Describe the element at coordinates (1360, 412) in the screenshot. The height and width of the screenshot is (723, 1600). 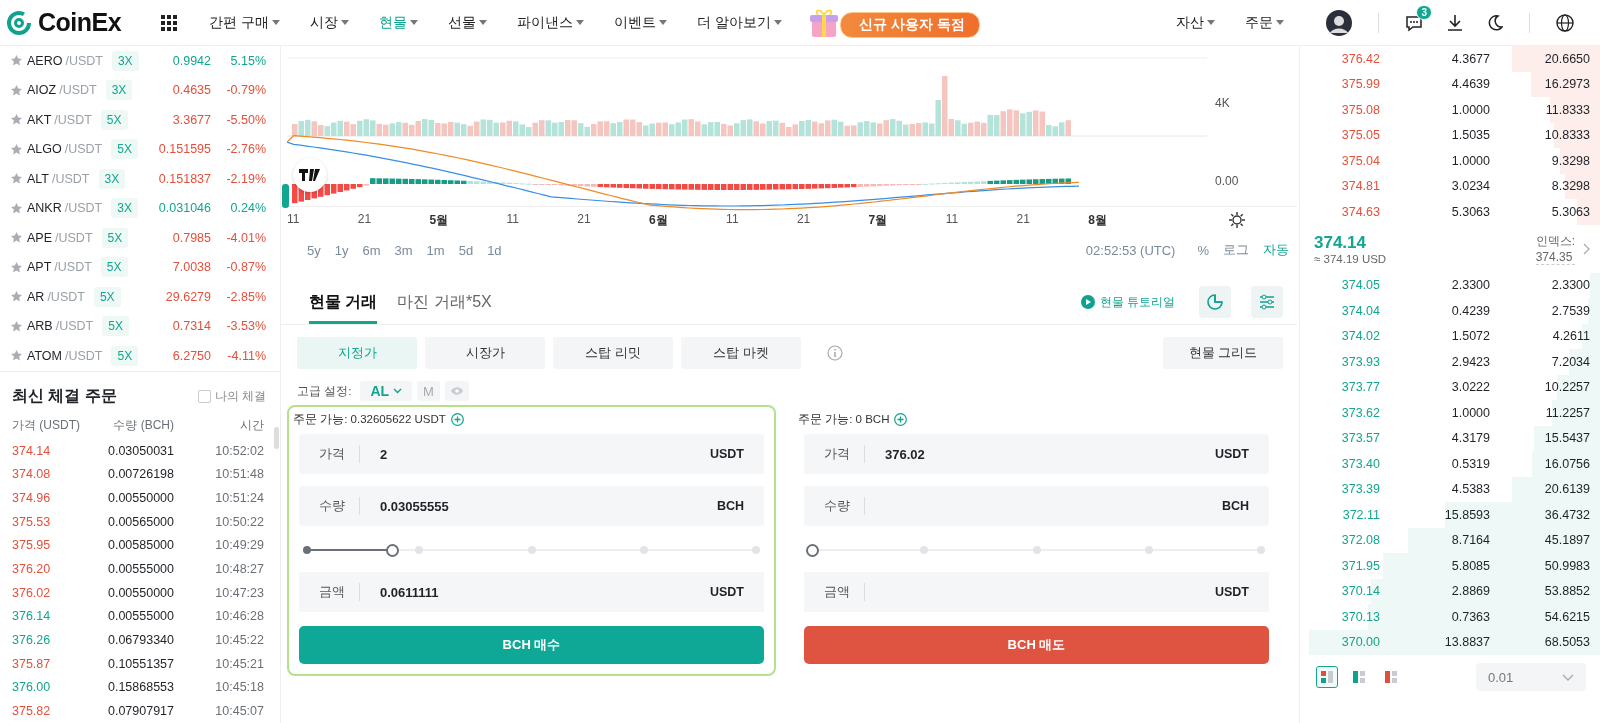
I see `order-price: 373.62` at that location.